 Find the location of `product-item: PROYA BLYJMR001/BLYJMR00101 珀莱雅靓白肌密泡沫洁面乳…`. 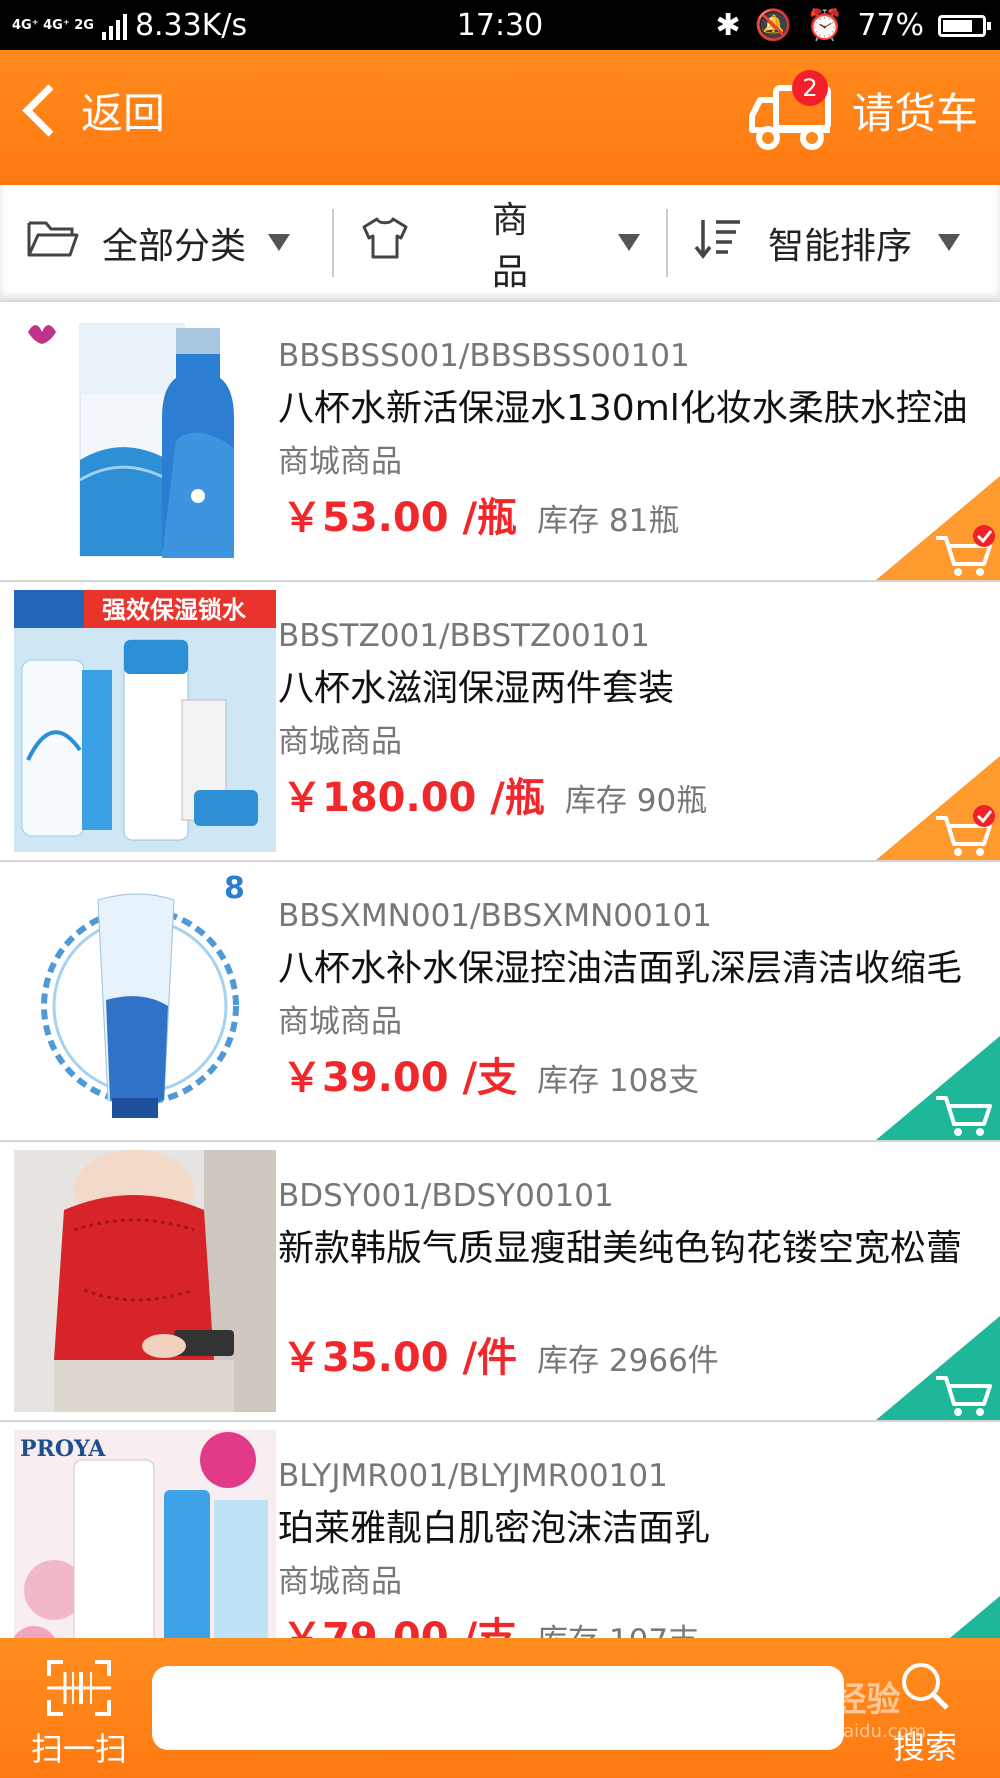

product-item: PROYA BLYJMR001/BLYJMR00101 珀莱雅靓白肌密泡沫洁面乳… is located at coordinates (500, 1530).